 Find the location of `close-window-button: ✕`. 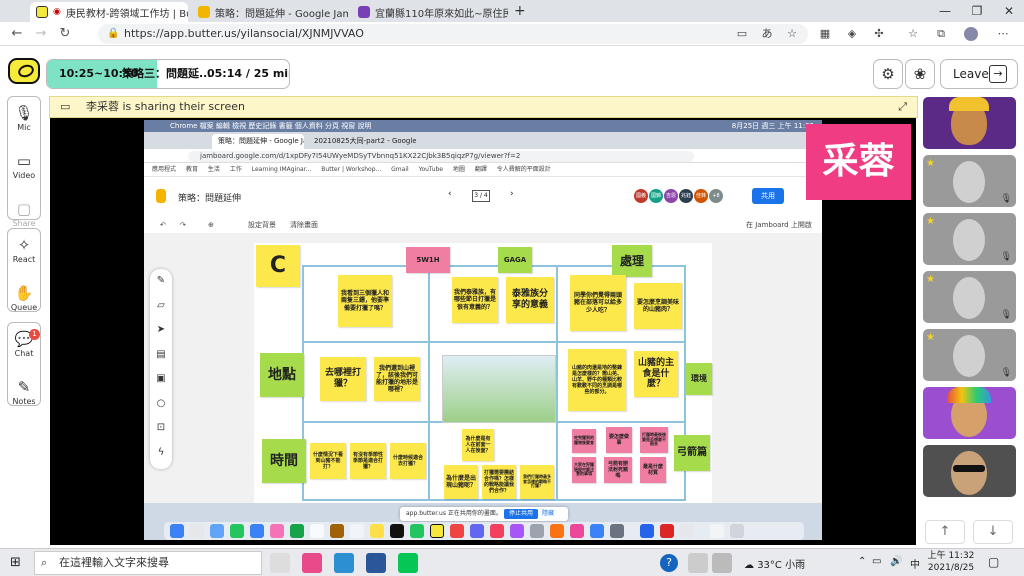

close-window-button: ✕ is located at coordinates (1009, 11).